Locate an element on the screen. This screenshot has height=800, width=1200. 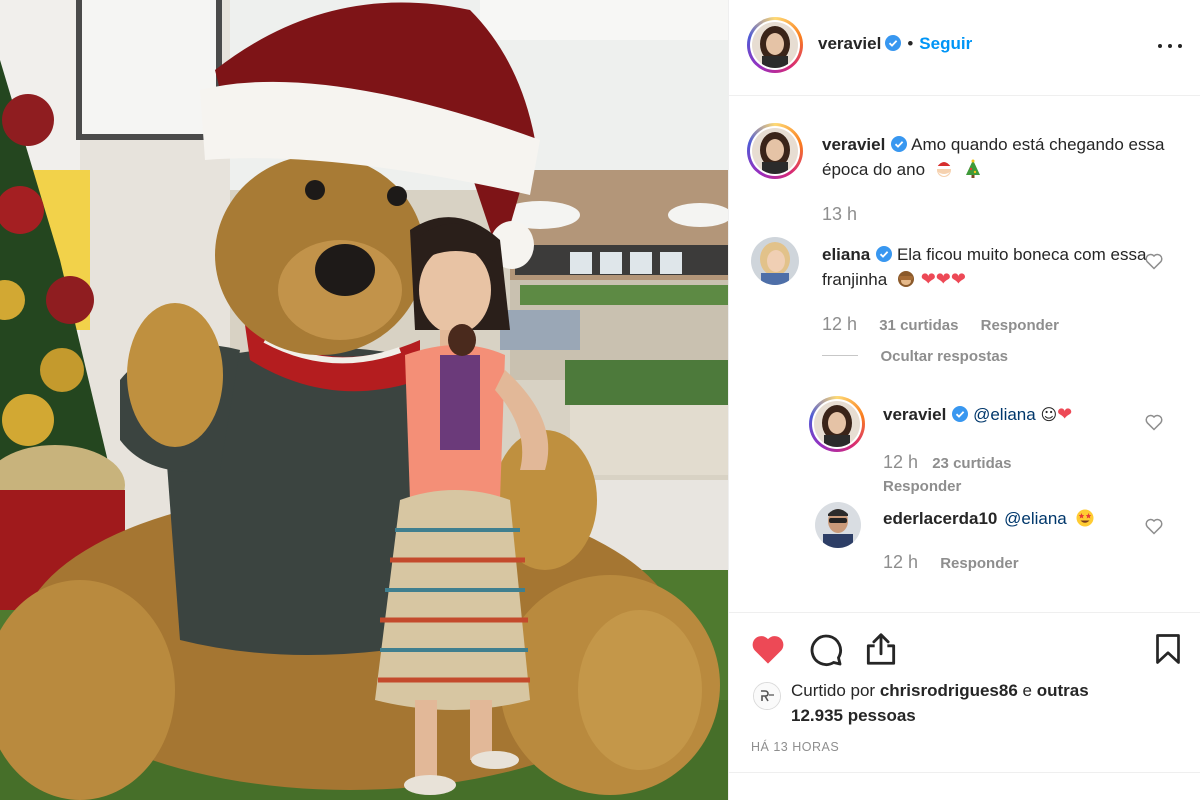
hide-replies-line is located at coordinates (840, 355).